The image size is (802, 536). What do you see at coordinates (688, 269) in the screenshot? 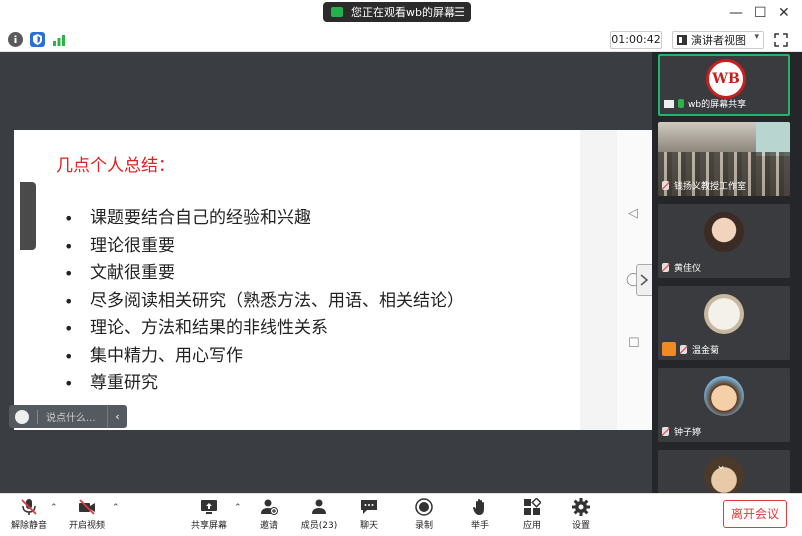
I see `participant-name-text: 黄佳仪` at bounding box center [688, 269].